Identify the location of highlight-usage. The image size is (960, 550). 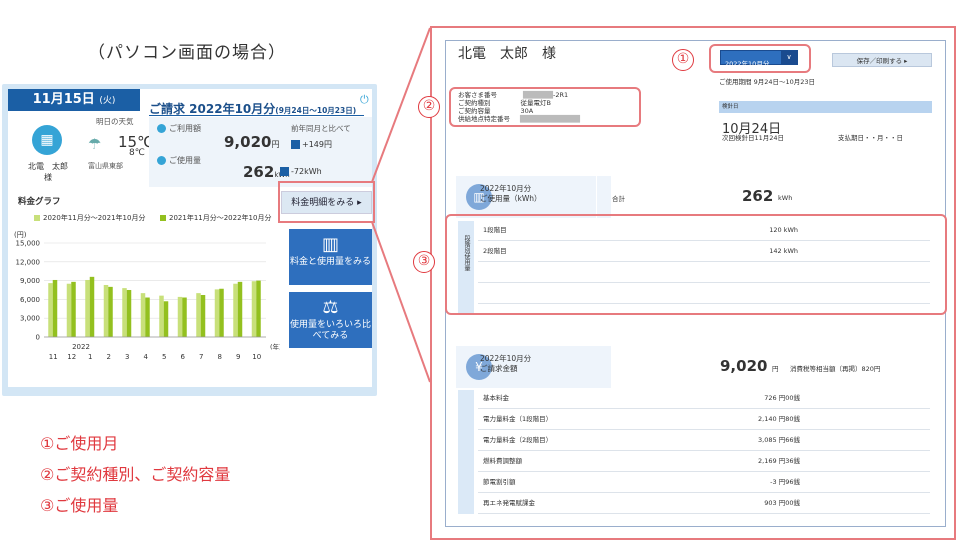
(696, 264).